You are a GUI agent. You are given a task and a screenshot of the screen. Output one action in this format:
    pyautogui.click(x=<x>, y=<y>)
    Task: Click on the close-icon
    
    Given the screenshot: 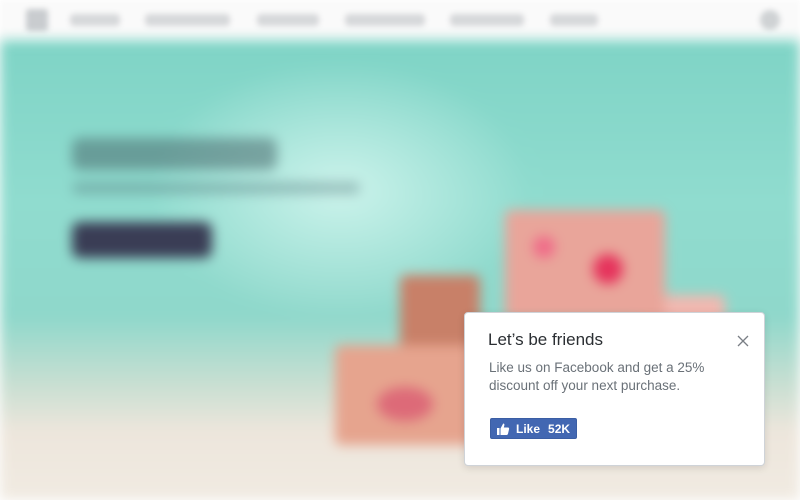 What is the action you would take?
    pyautogui.click(x=743, y=341)
    